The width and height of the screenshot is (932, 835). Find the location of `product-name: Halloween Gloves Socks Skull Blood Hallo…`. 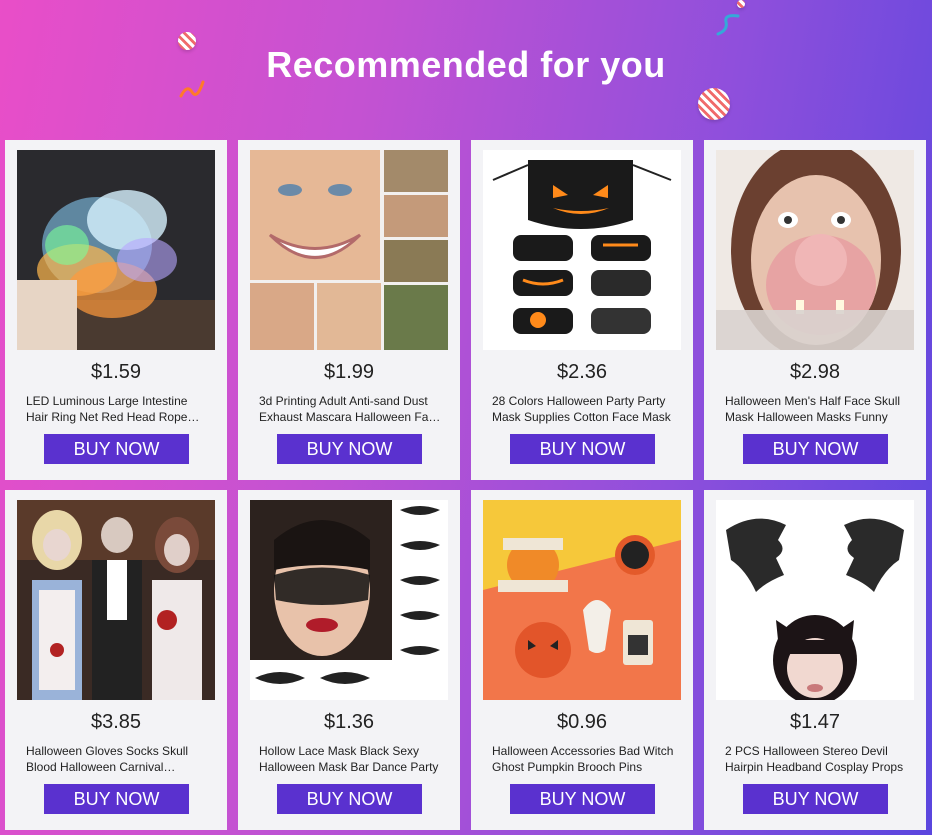

product-name: Halloween Gloves Socks Skull Blood Hallo… is located at coordinates (118, 759).